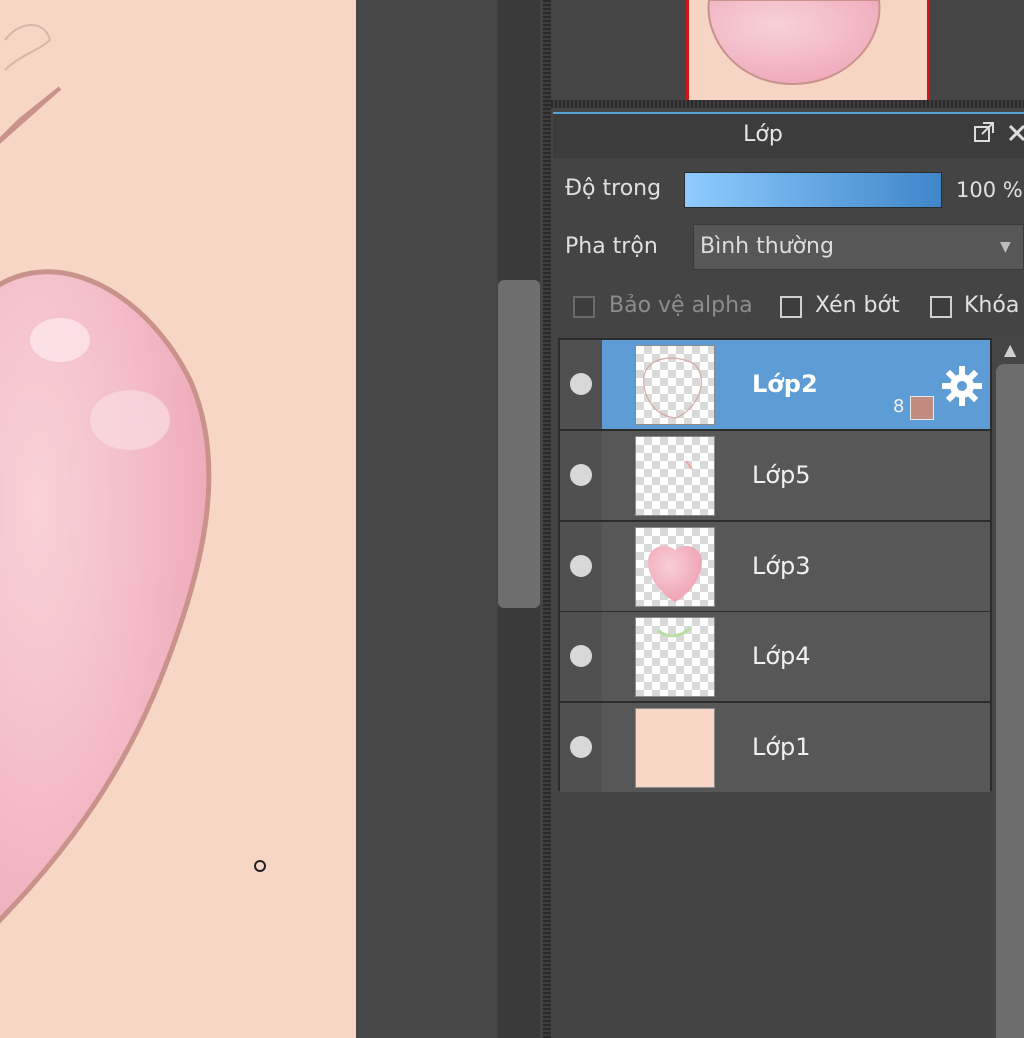 This screenshot has width=1024, height=1038. Describe the element at coordinates (794, 43) in the screenshot. I see `navigator-thumbnail` at that location.